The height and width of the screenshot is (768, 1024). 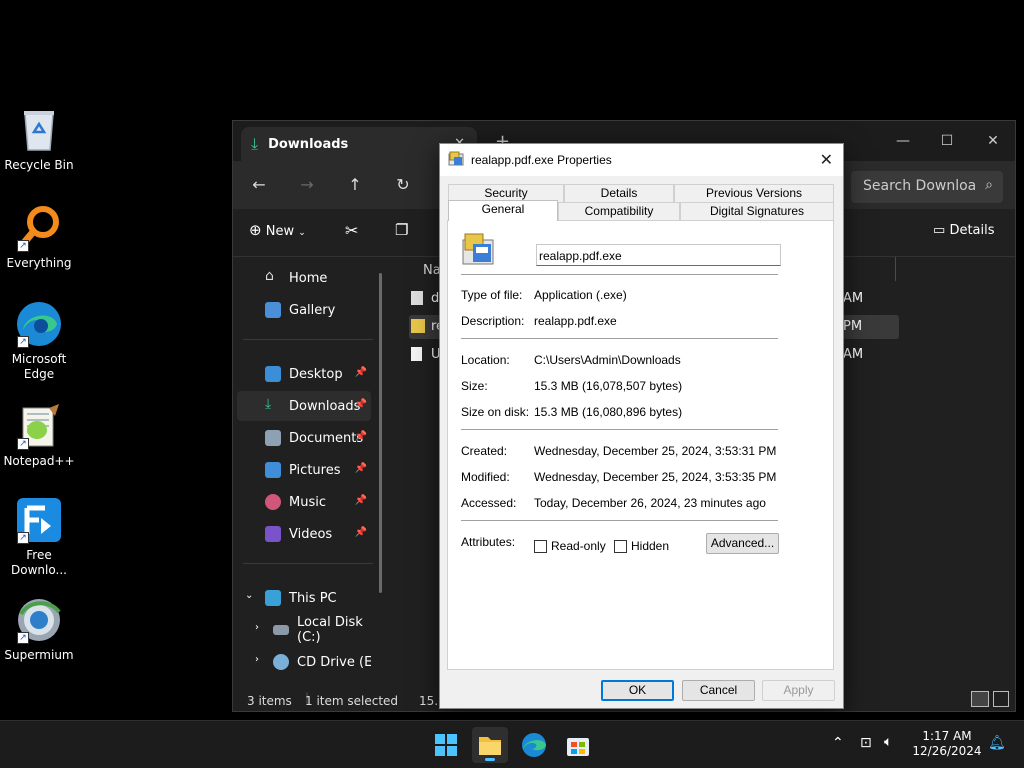 What do you see at coordinates (269, 276) in the screenshot?
I see `home-icon: ⌂` at bounding box center [269, 276].